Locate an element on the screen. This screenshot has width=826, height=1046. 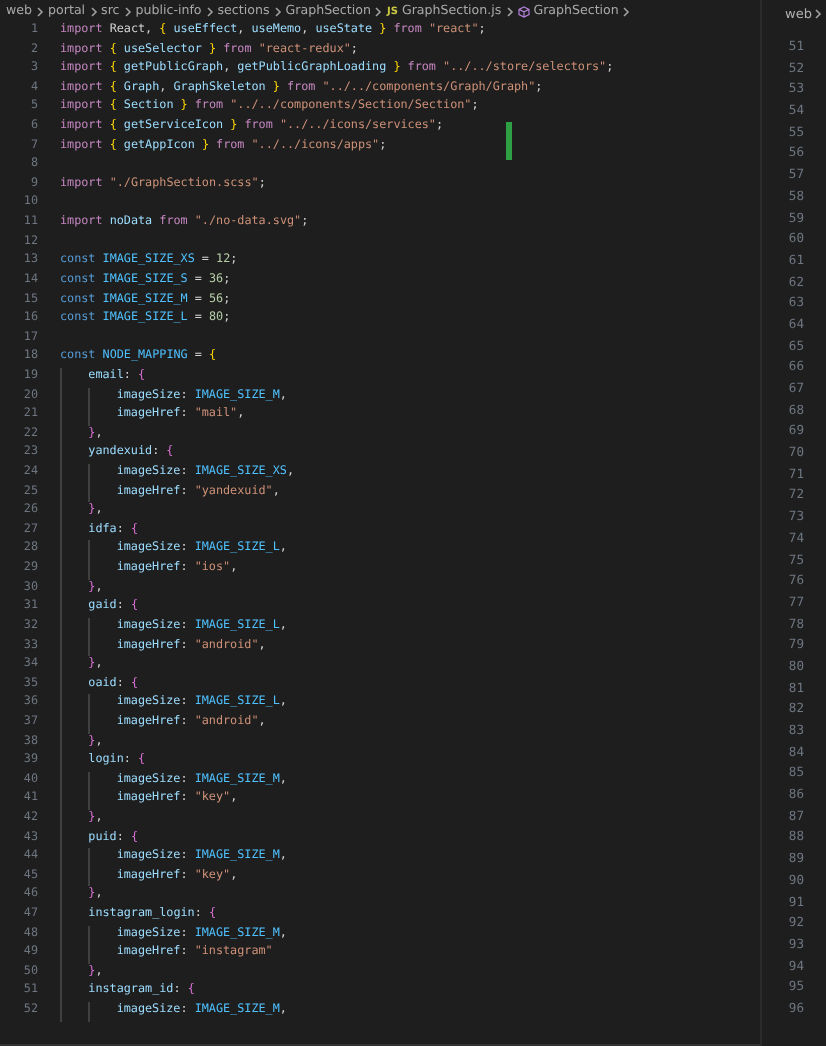
cube-icon is located at coordinates (523, 11).